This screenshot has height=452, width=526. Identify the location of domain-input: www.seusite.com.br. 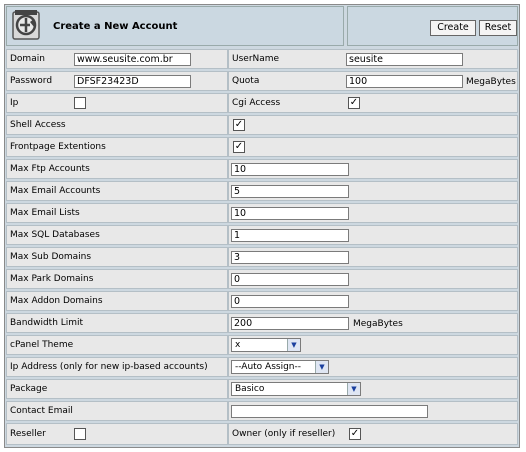
(132, 59).